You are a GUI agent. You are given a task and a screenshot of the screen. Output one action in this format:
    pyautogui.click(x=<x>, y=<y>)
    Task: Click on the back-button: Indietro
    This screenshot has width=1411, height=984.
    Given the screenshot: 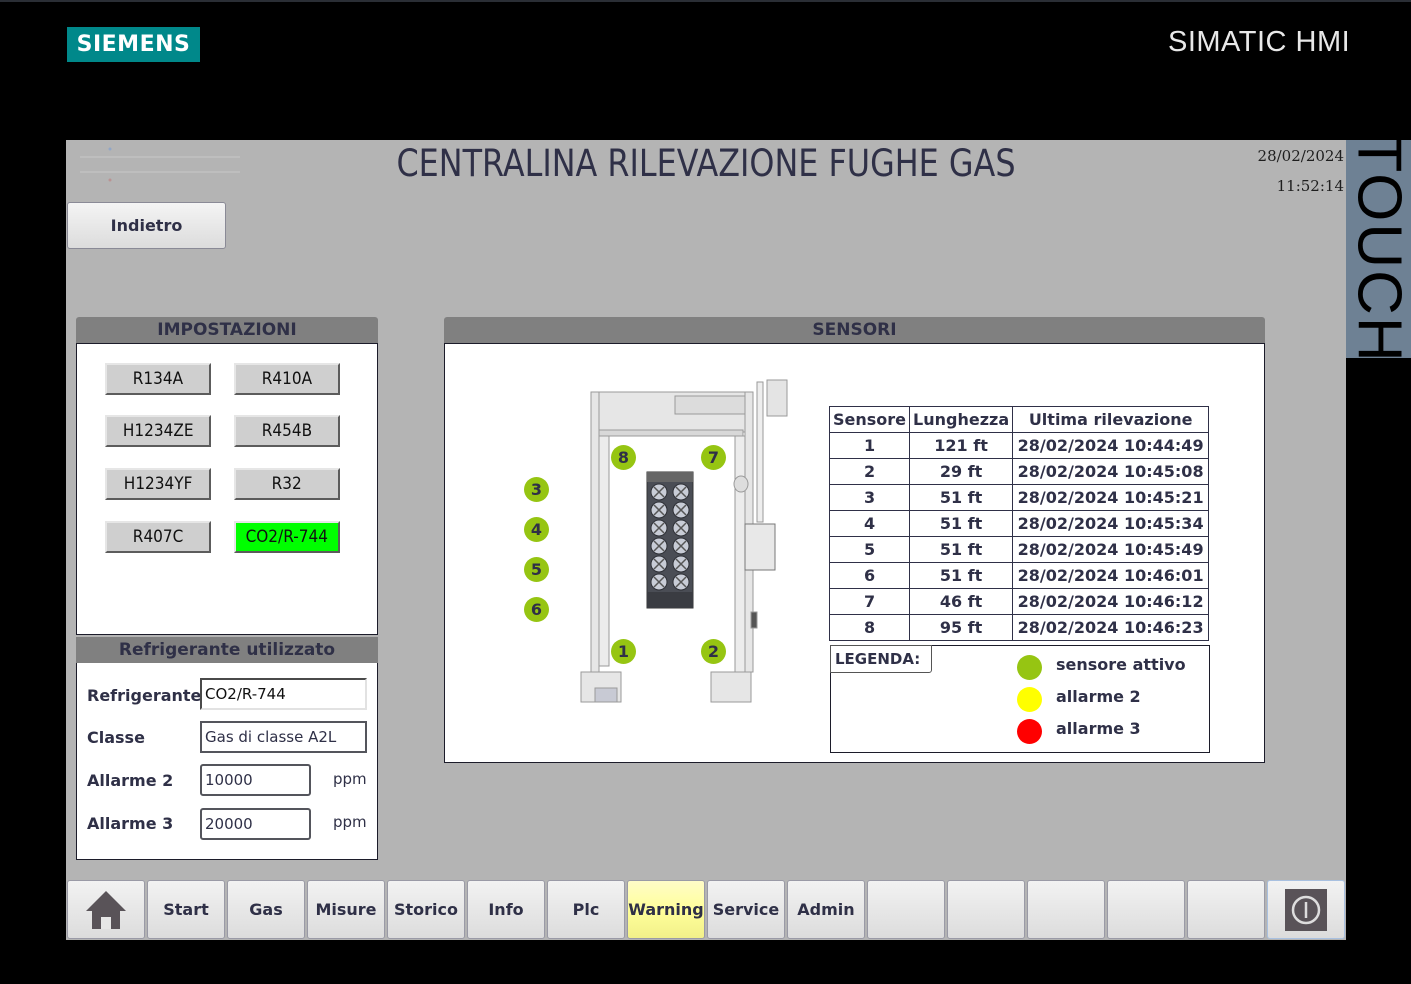 What is the action you would take?
    pyautogui.click(x=146, y=225)
    